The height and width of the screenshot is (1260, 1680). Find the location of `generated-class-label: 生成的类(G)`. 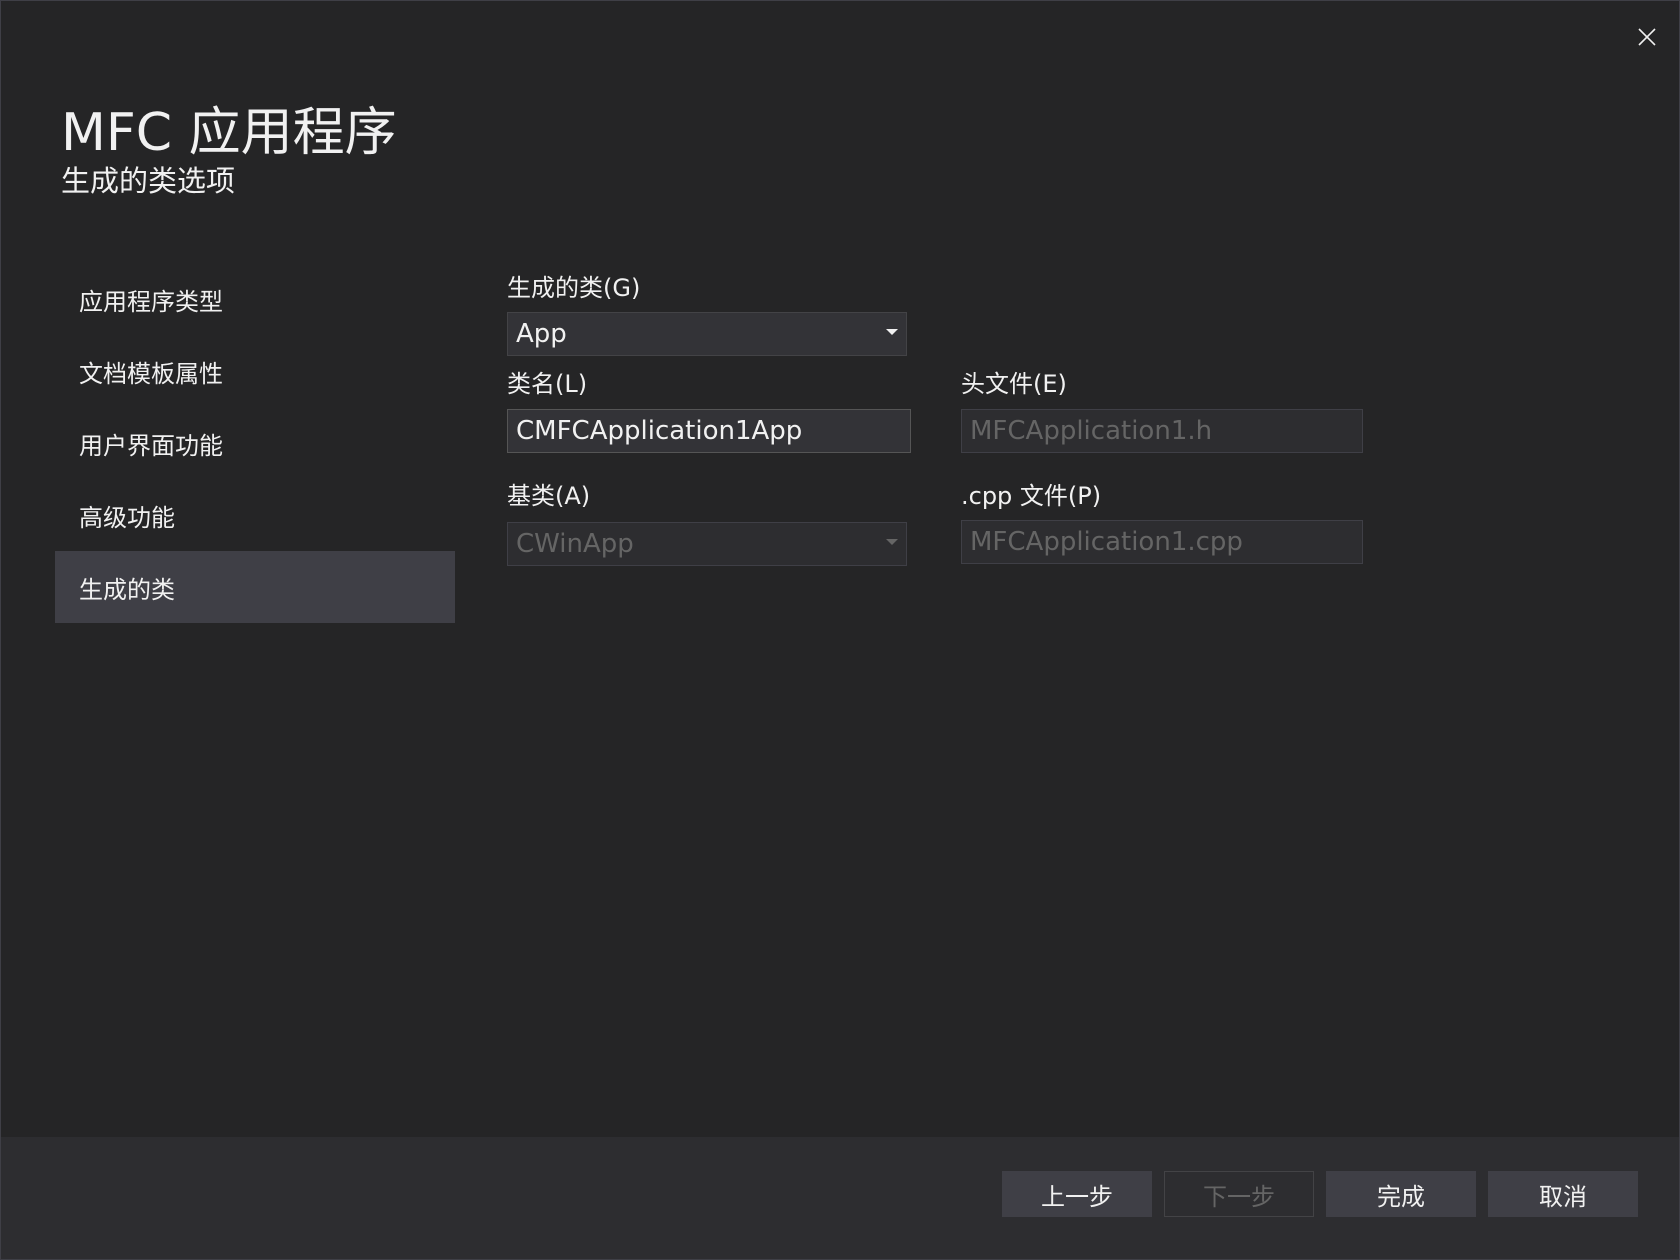

generated-class-label: 生成的类(G) is located at coordinates (574, 288).